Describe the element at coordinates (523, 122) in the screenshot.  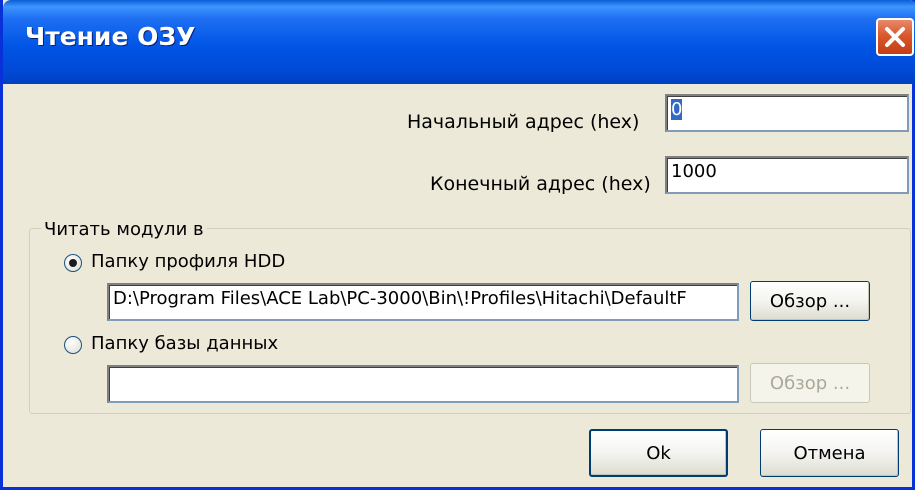
I see `start-address-label: Начальный адрес (hex)` at that location.